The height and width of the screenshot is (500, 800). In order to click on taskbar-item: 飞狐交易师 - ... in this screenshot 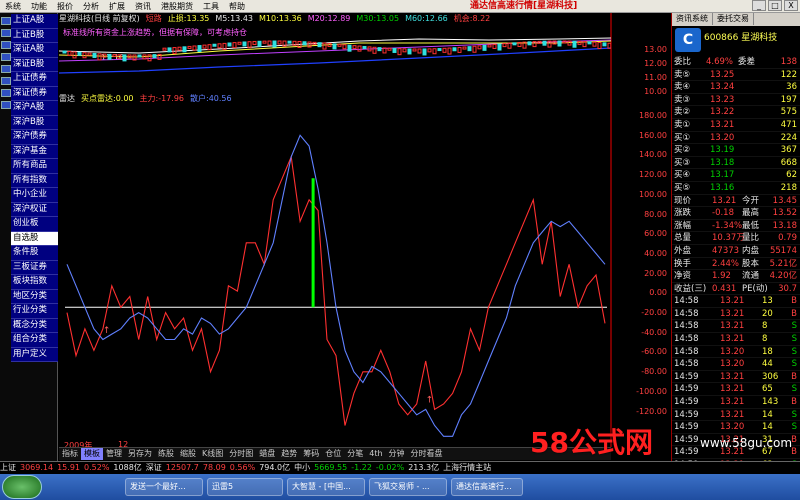, I will do `click(408, 487)`.